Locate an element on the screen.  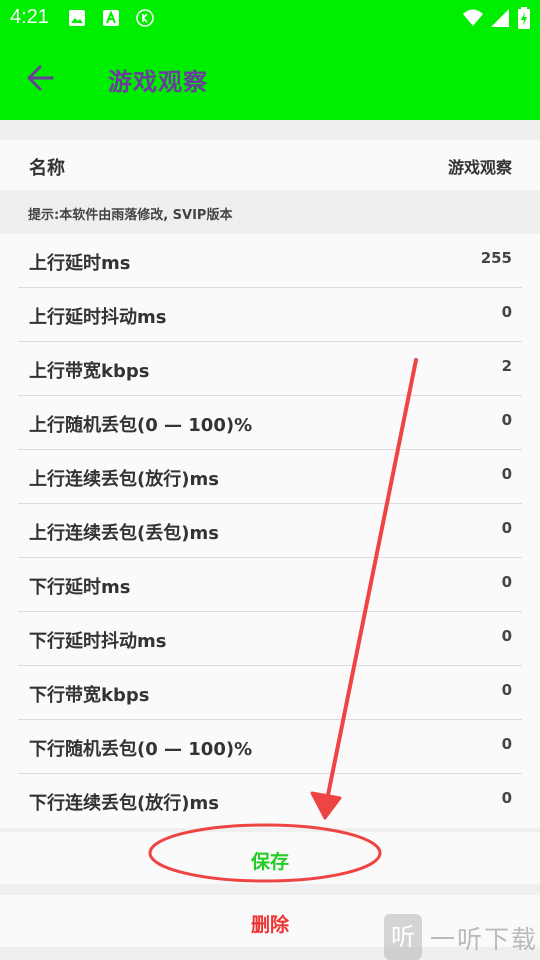
setting-label: 下行延时抖动ms is located at coordinates (98, 641).